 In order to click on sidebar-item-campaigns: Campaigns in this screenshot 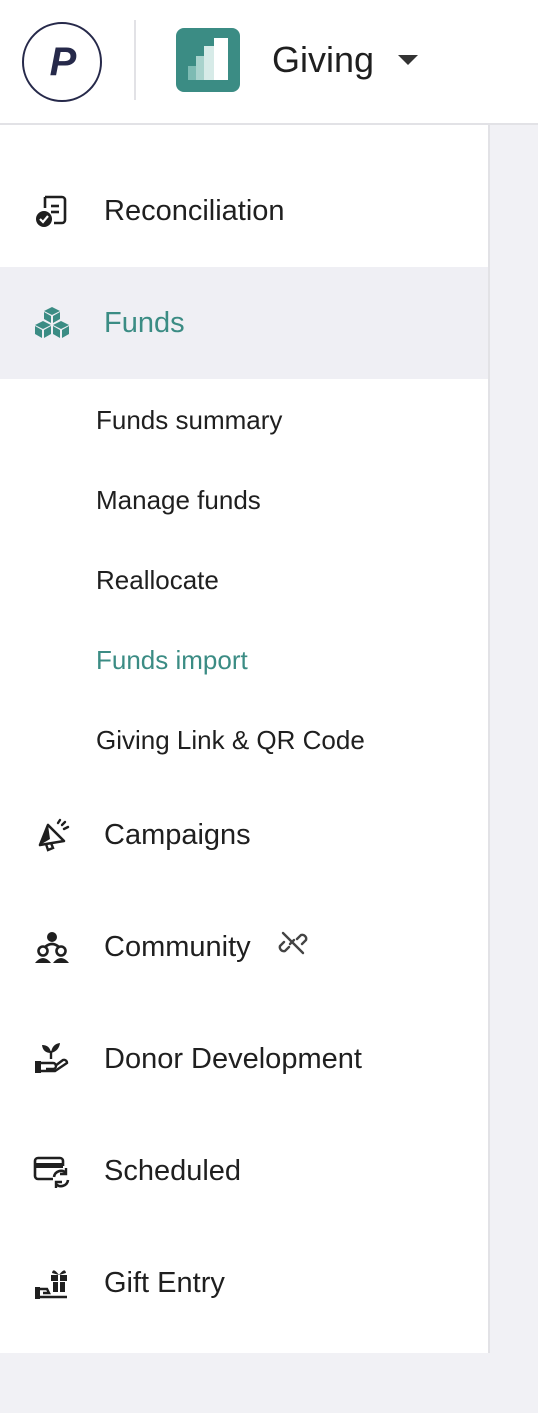, I will do `click(244, 835)`.